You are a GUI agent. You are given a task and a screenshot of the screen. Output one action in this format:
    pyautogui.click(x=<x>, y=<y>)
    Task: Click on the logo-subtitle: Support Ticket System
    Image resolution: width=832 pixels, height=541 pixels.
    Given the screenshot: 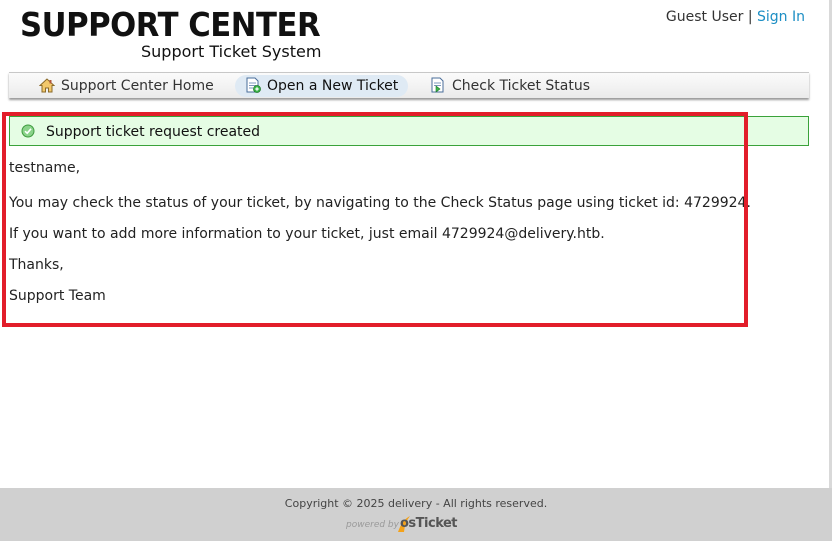 What is the action you would take?
    pyautogui.click(x=231, y=51)
    